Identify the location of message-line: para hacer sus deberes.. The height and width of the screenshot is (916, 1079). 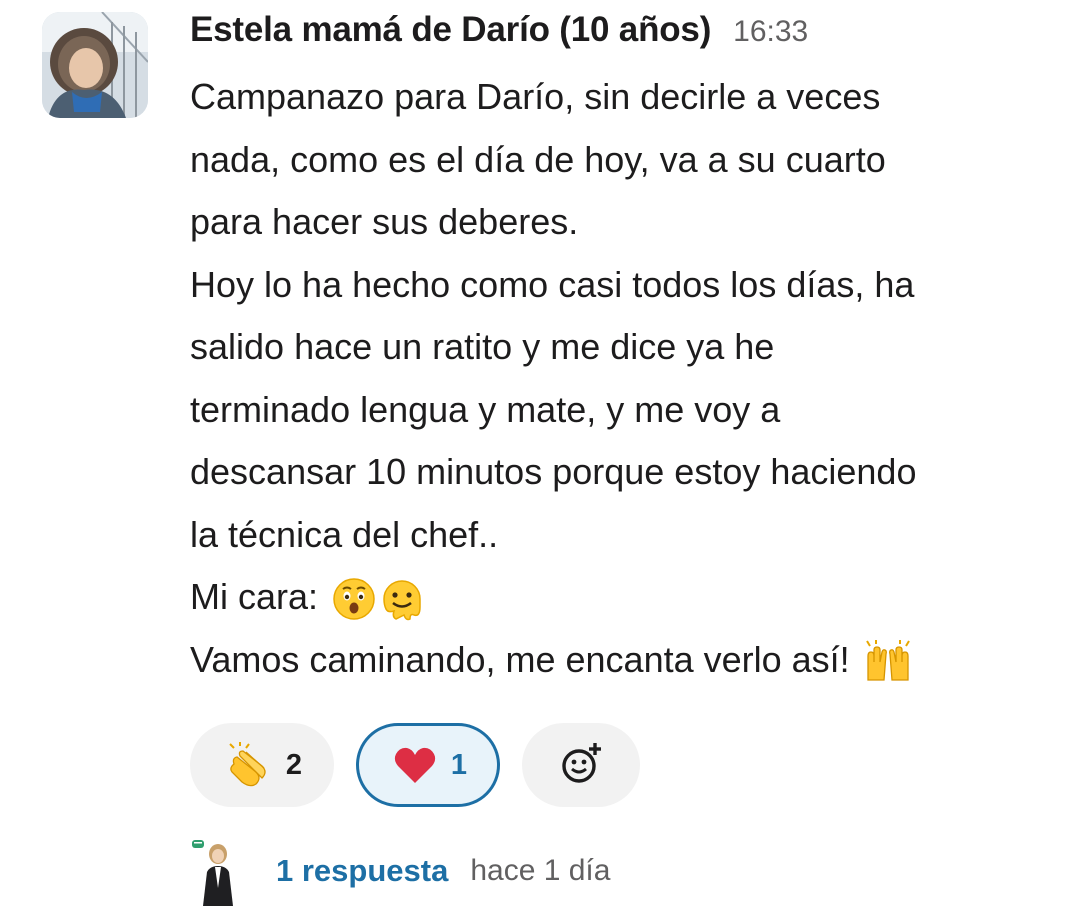
(384, 221).